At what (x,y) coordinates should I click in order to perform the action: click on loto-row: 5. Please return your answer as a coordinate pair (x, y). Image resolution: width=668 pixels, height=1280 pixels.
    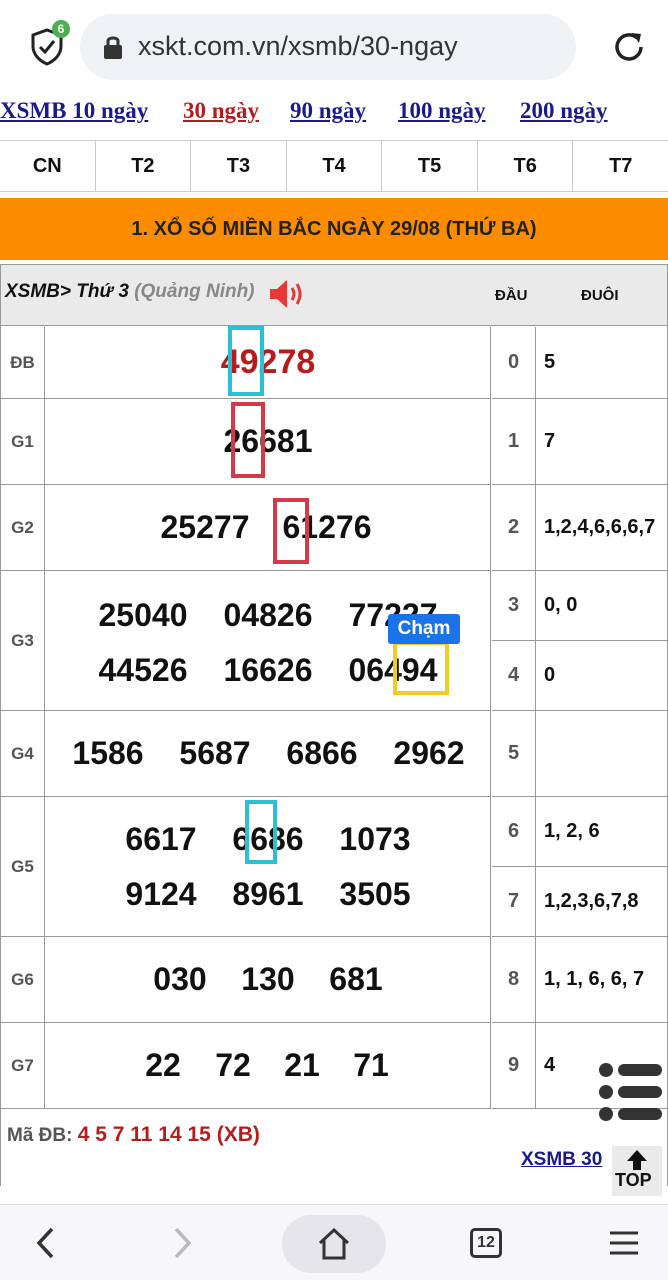
    Looking at the image, I should click on (579, 754).